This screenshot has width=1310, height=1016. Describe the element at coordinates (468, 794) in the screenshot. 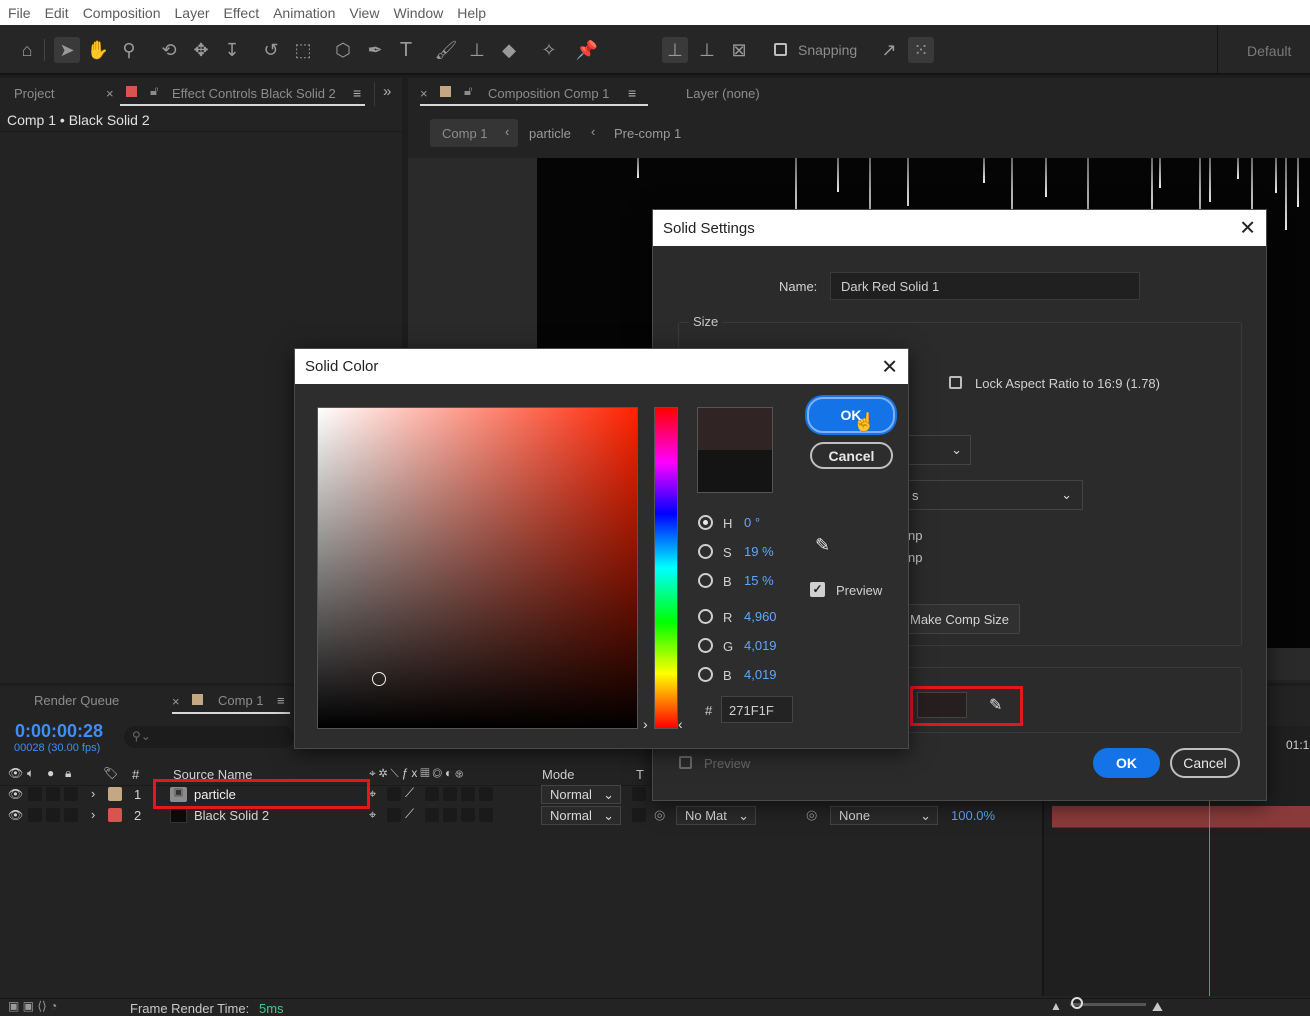

I see `adjustment-switch` at that location.